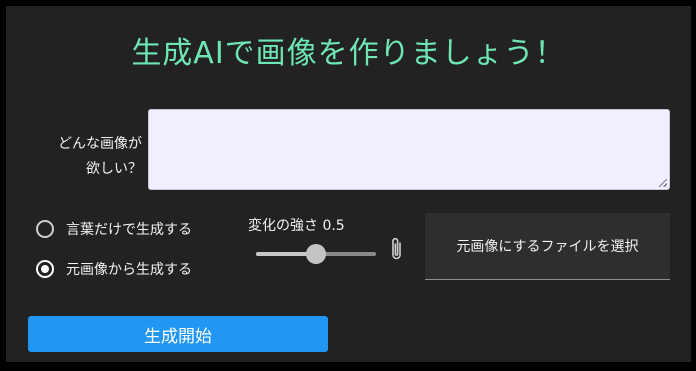 The image size is (696, 371). What do you see at coordinates (333, 226) in the screenshot?
I see `strength-value: 0.5` at bounding box center [333, 226].